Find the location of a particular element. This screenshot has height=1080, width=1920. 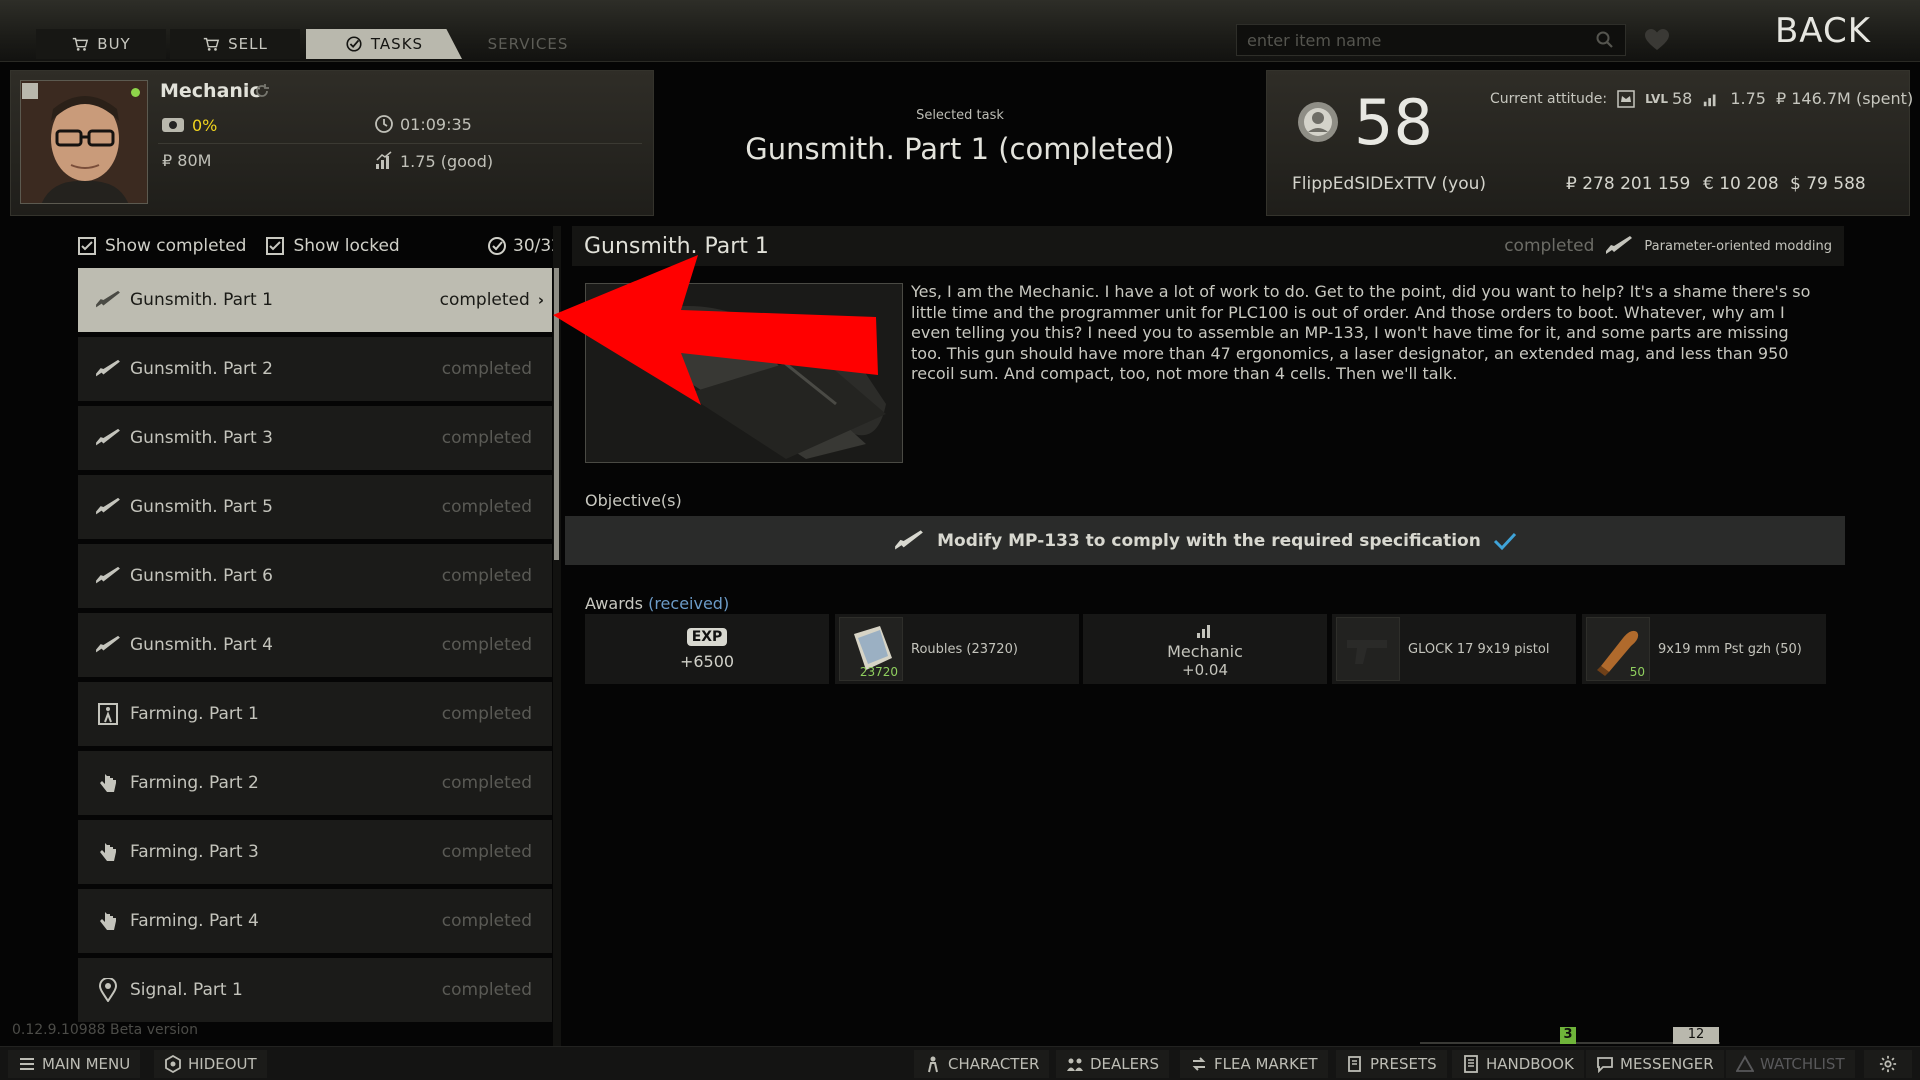

item-search is located at coordinates (1431, 40).